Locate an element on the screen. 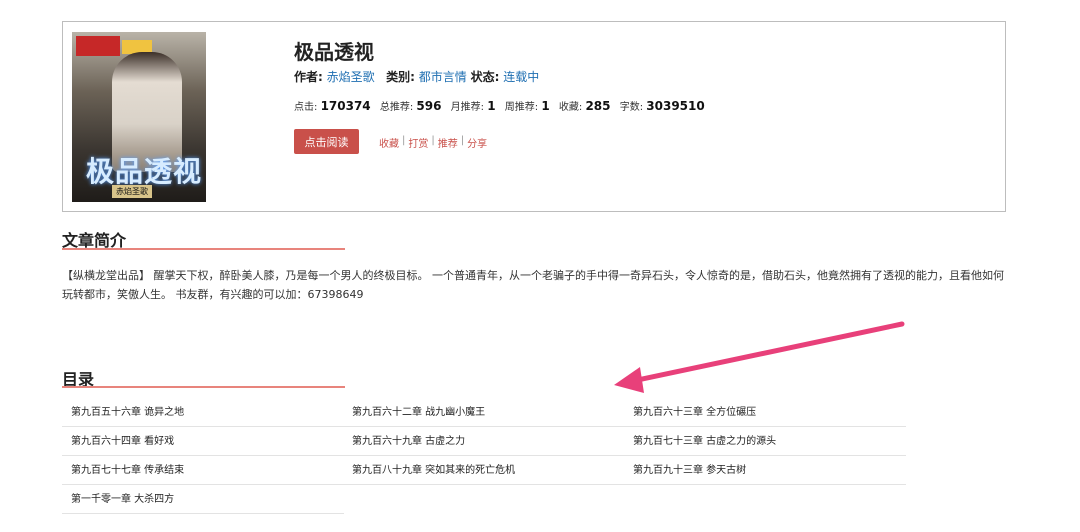 The height and width of the screenshot is (532, 1080). book-actions: 收藏 | 打赏 | 推荐 | 分享 is located at coordinates (433, 142).